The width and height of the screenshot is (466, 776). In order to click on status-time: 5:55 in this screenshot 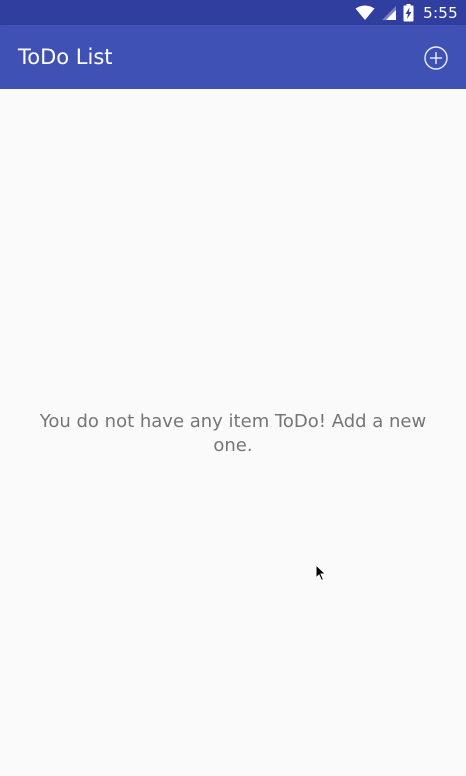, I will do `click(440, 12)`.